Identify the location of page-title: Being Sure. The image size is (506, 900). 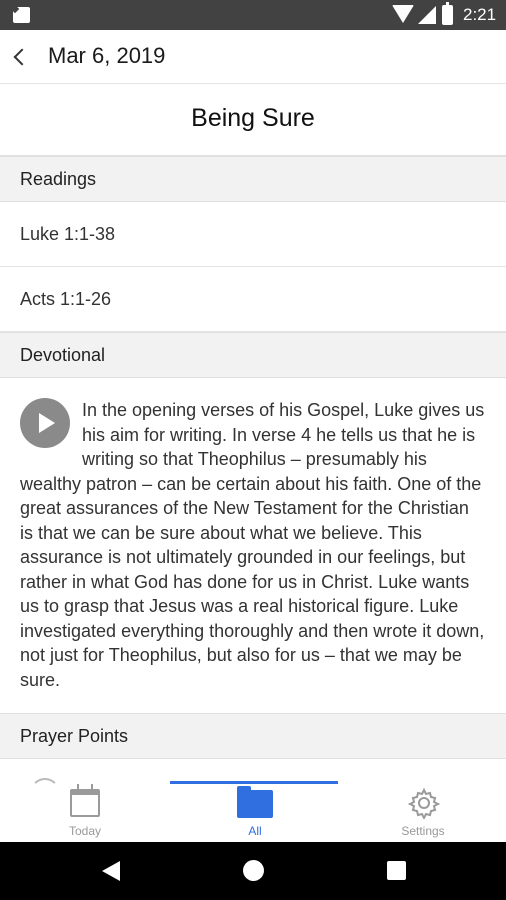
(253, 120).